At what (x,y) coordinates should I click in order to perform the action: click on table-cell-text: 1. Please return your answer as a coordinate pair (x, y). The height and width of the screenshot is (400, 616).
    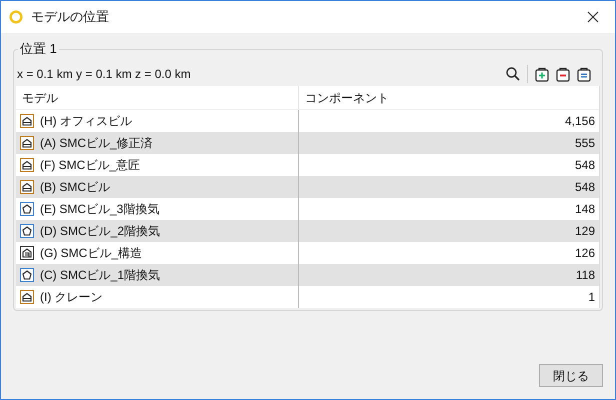
    Looking at the image, I should click on (591, 297).